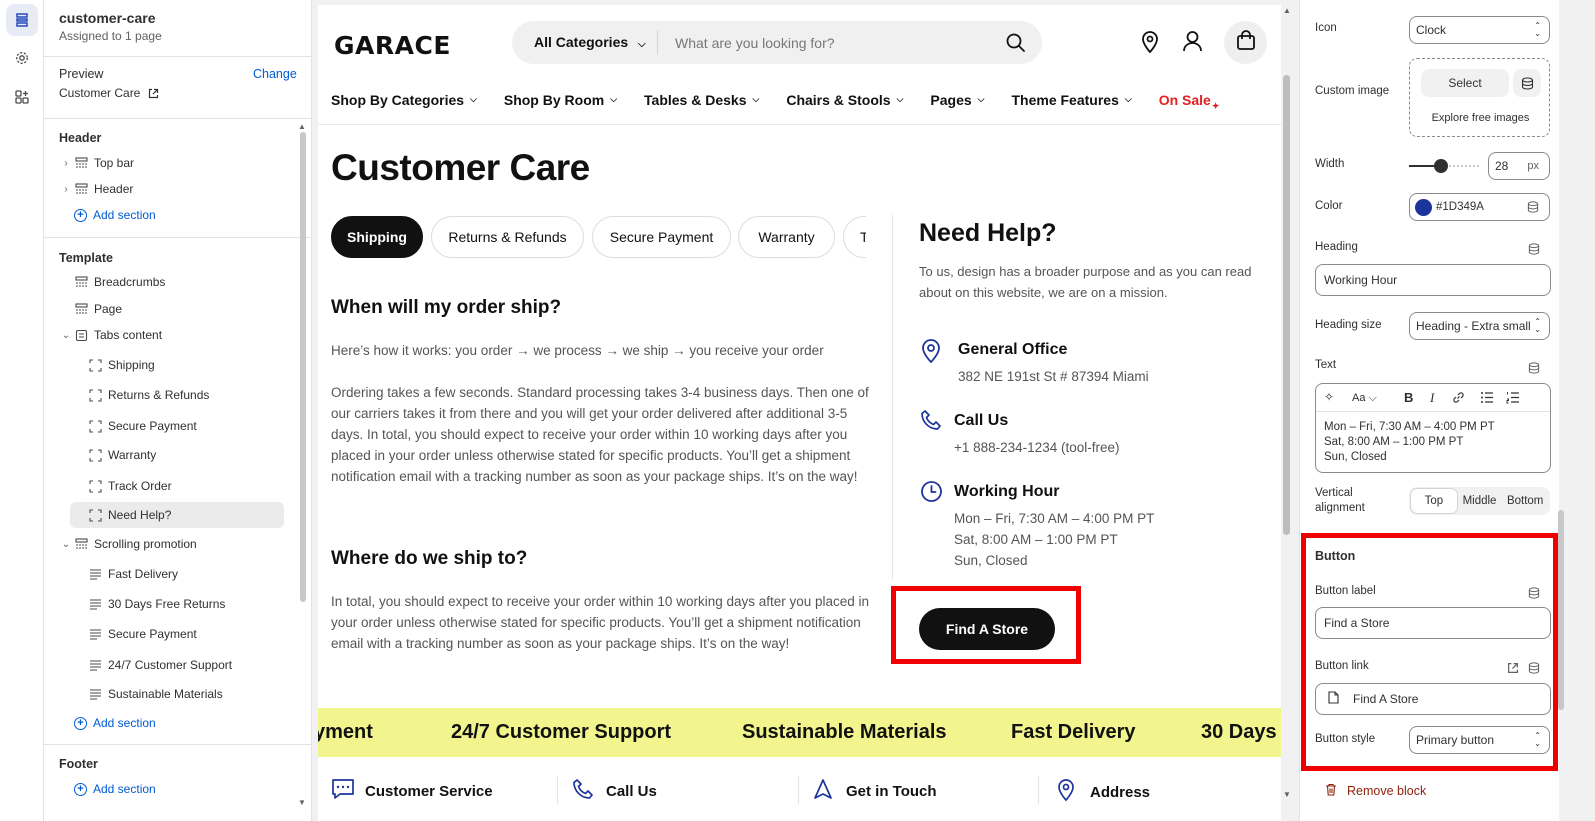 This screenshot has width=1595, height=821. I want to click on color-picker: #1D349A, so click(1479, 207).